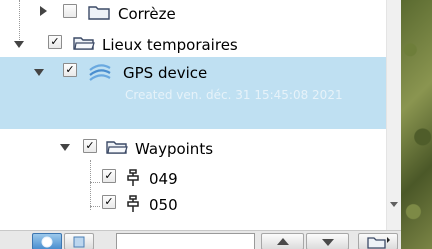 The width and height of the screenshot is (432, 249). I want to click on gps-device-icon, so click(100, 72).